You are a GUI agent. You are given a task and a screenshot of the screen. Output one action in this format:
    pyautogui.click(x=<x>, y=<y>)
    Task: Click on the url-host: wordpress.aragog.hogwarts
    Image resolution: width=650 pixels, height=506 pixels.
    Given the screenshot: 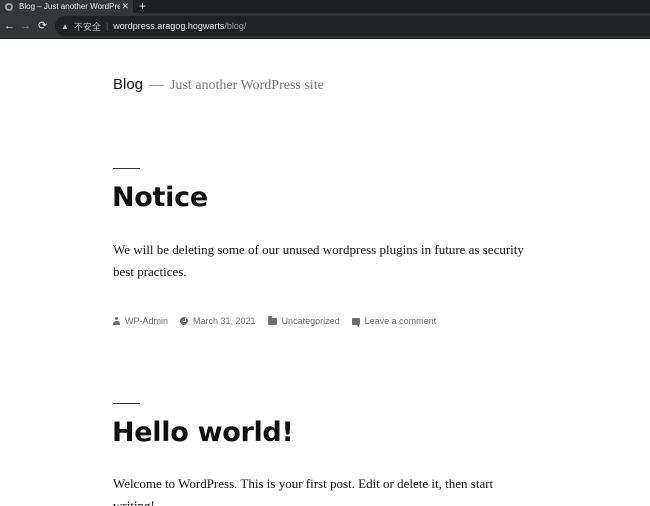 What is the action you would take?
    pyautogui.click(x=169, y=26)
    